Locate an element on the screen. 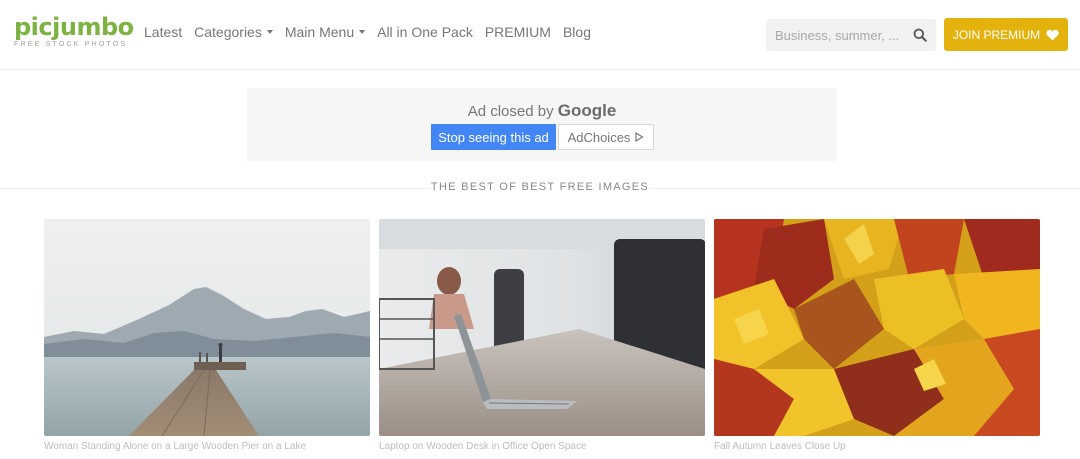 This screenshot has width=1080, height=459. search-box is located at coordinates (851, 35).